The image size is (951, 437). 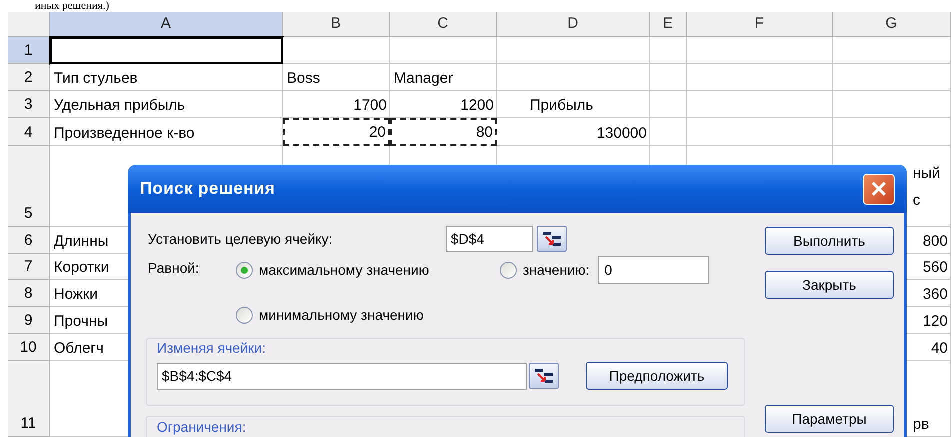 What do you see at coordinates (29, 77) in the screenshot?
I see `row-header: 2` at bounding box center [29, 77].